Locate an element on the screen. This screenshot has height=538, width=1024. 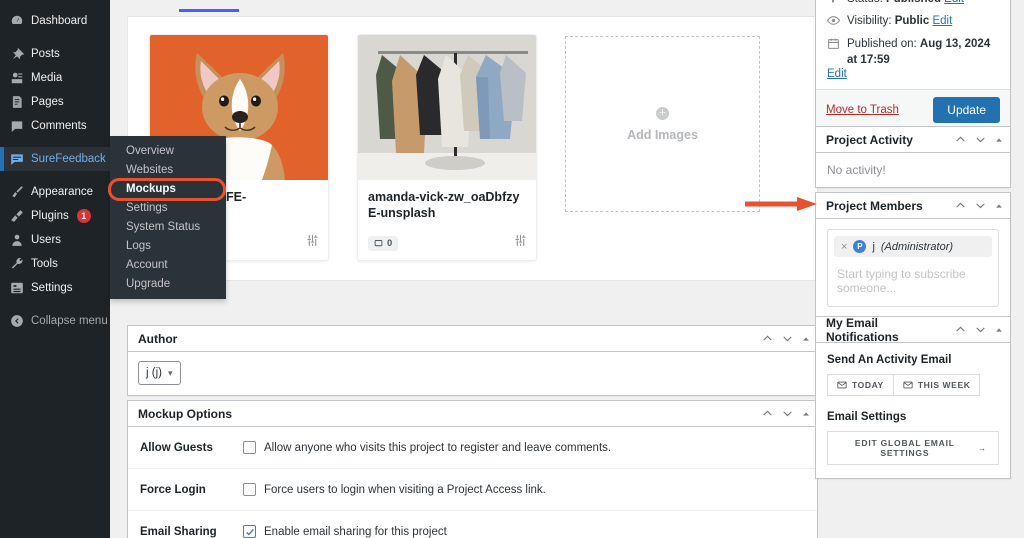
publish-actions: Move to Trash Update is located at coordinates (913, 109).